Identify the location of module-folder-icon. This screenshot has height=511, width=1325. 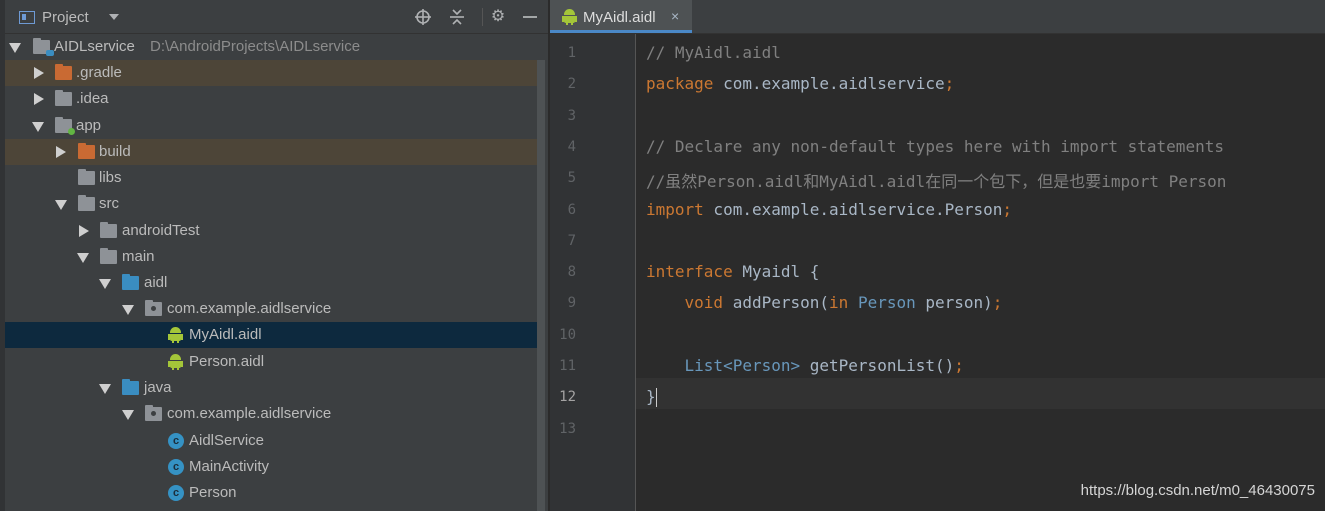
(65, 126).